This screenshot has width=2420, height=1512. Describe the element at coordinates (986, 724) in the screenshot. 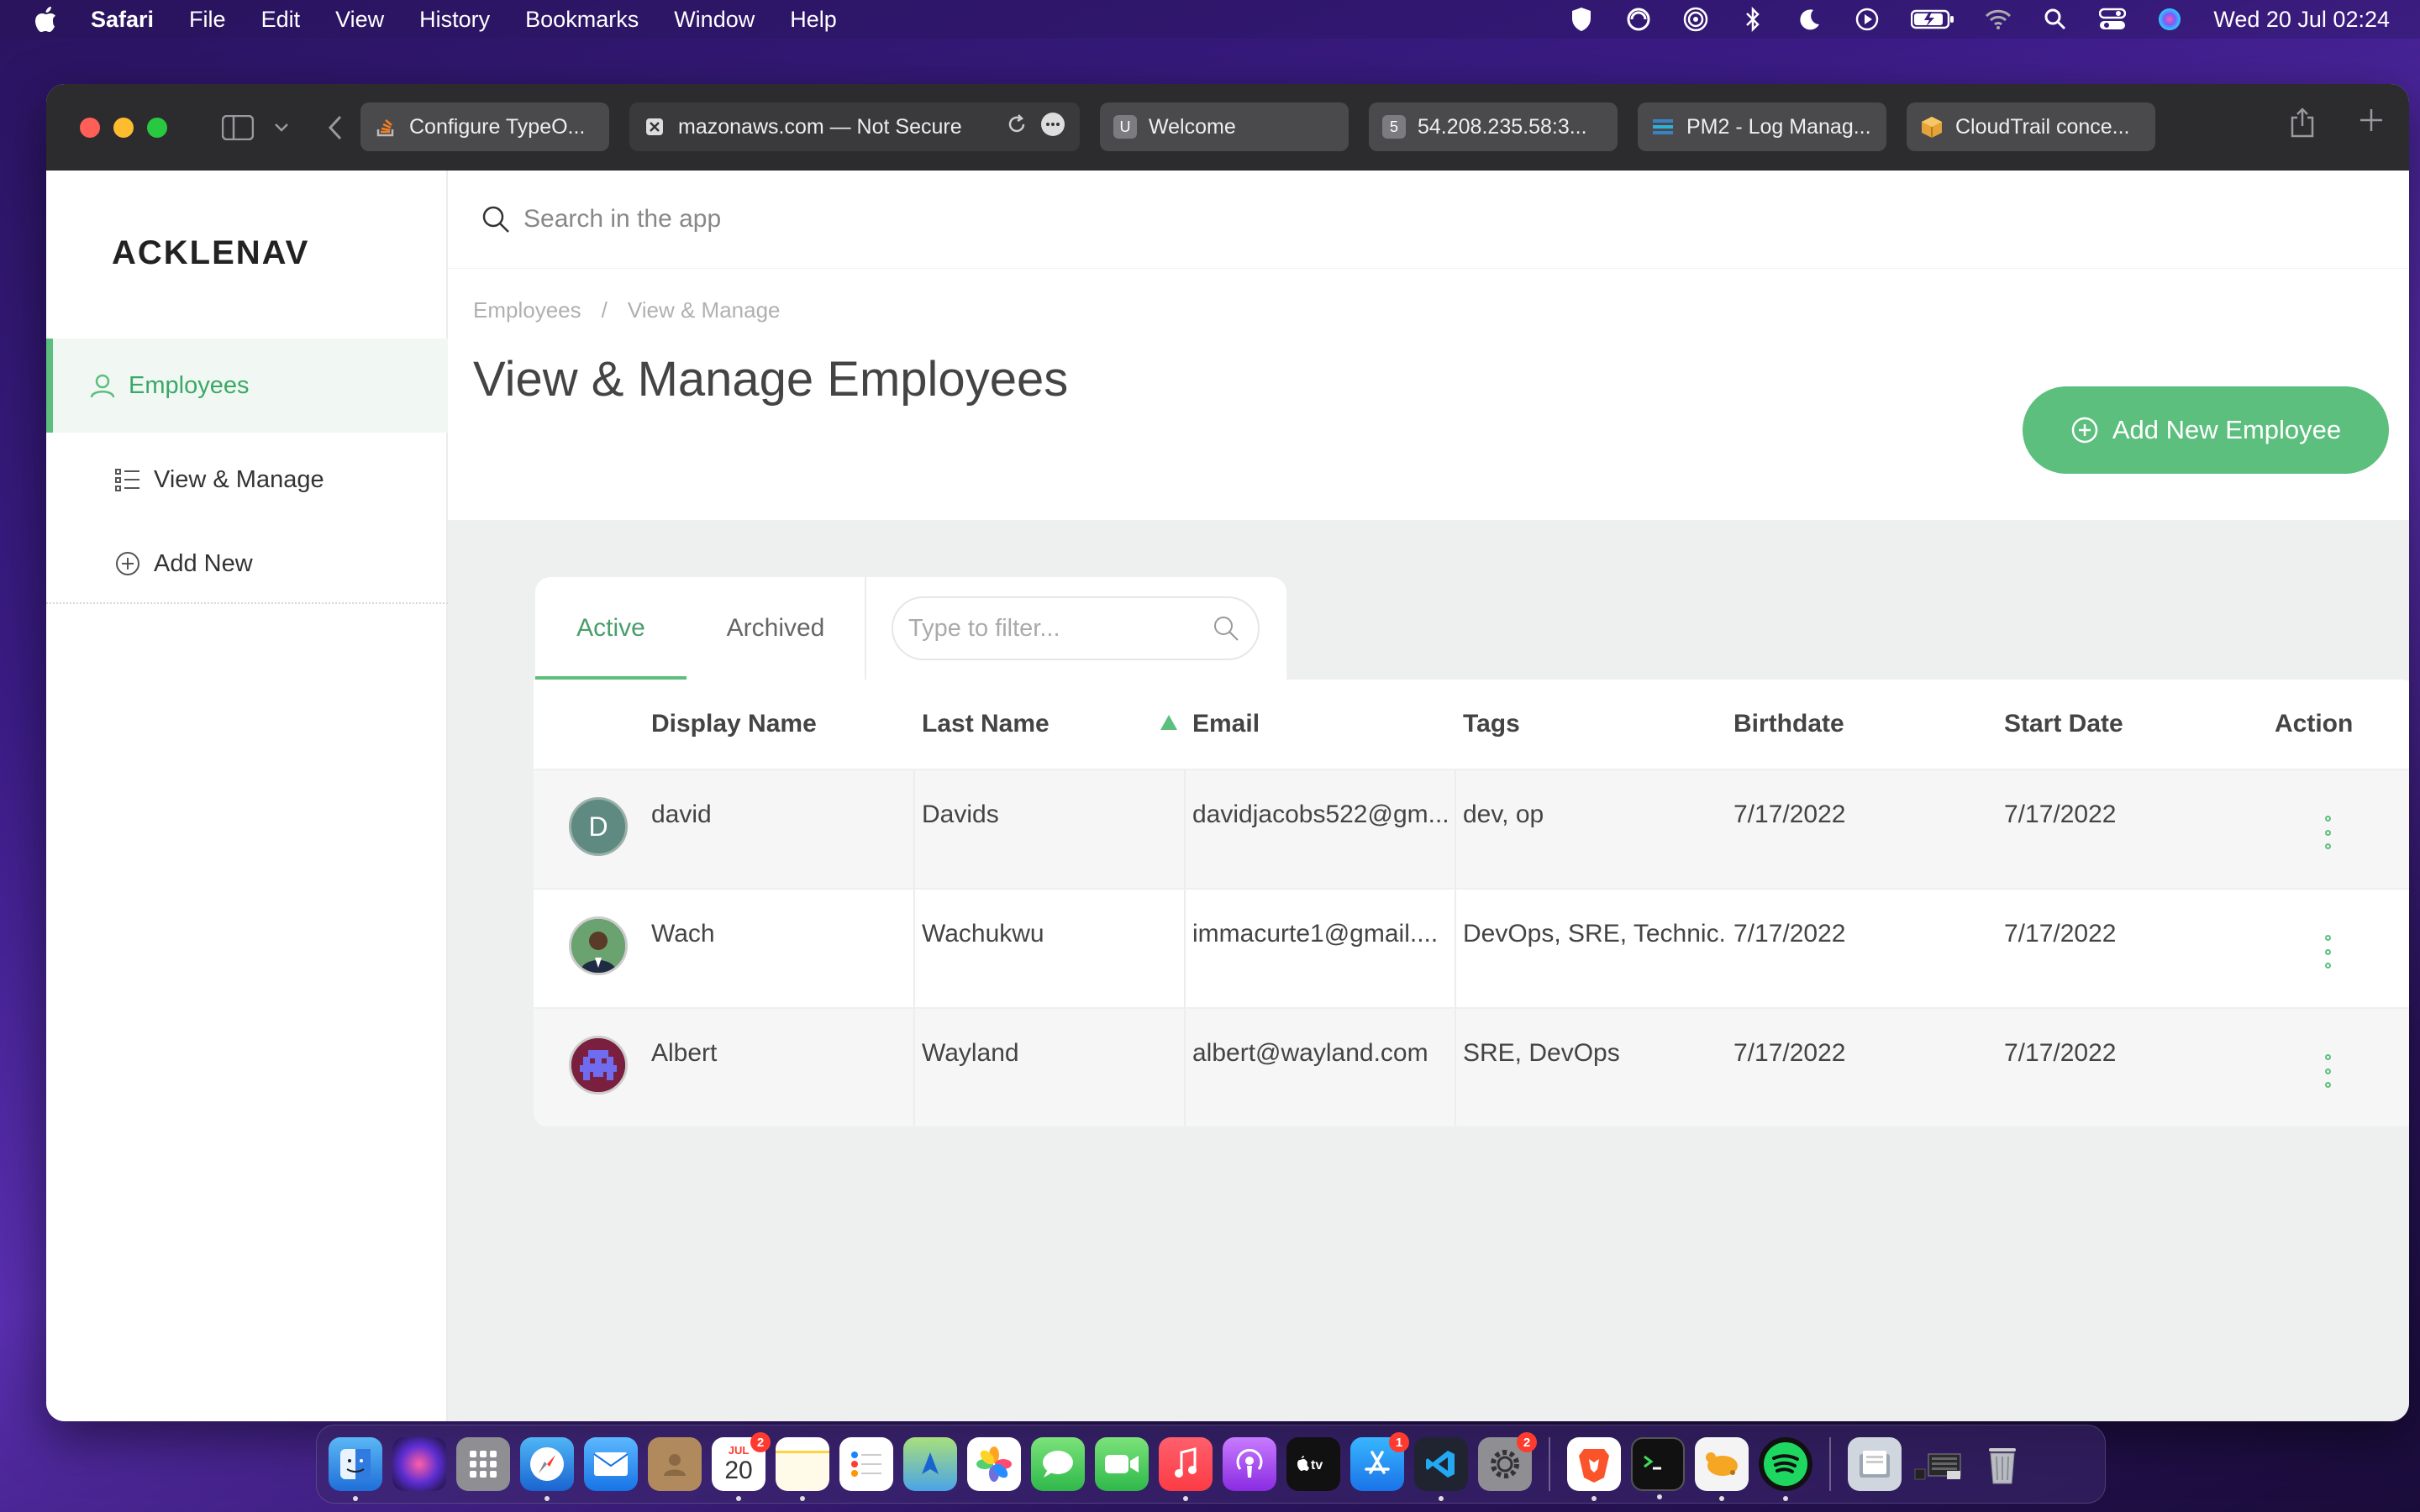

I see `column-last-name: Last Name` at that location.